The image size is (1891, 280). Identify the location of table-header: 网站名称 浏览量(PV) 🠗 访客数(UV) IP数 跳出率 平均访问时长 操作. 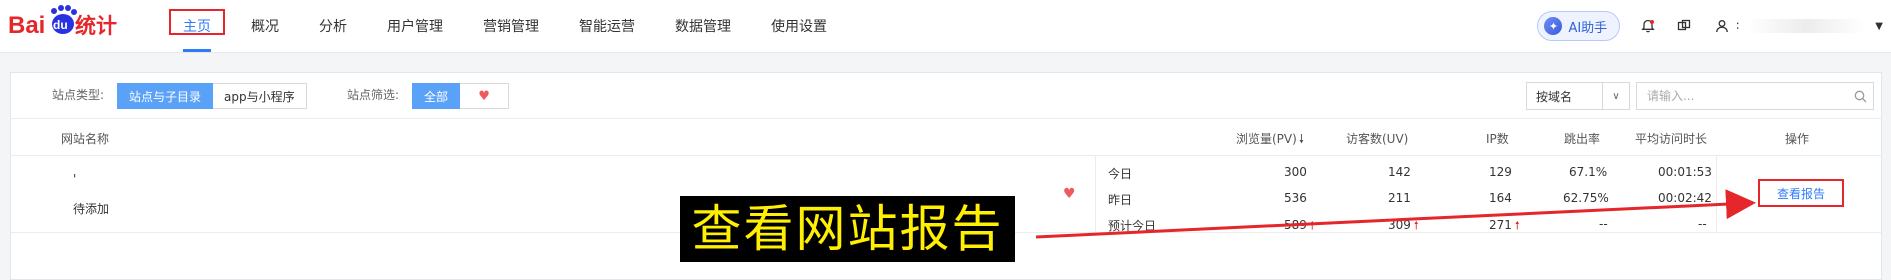
(946, 137).